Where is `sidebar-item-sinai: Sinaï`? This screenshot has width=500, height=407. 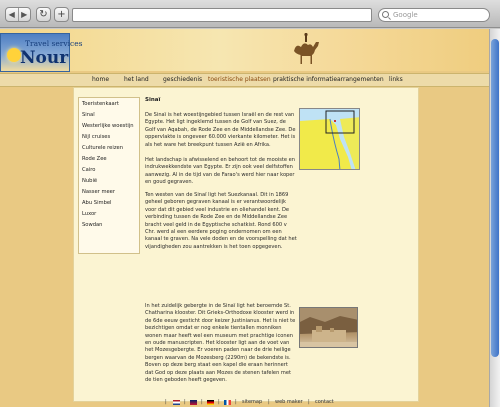 sidebar-item-sinai: Sinaï is located at coordinates (88, 115).